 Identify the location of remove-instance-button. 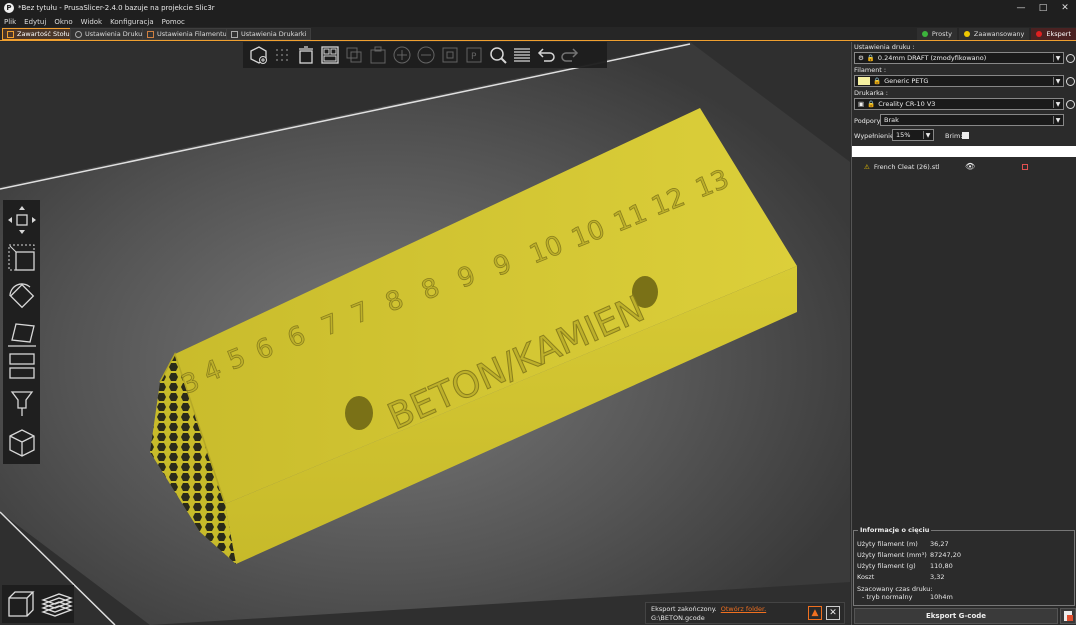
(426, 55).